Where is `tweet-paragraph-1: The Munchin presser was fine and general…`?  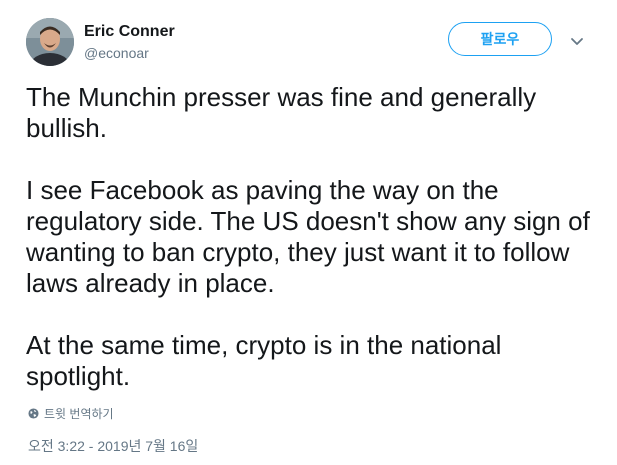
tweet-paragraph-1: The Munchin presser was fine and general… is located at coordinates (281, 112).